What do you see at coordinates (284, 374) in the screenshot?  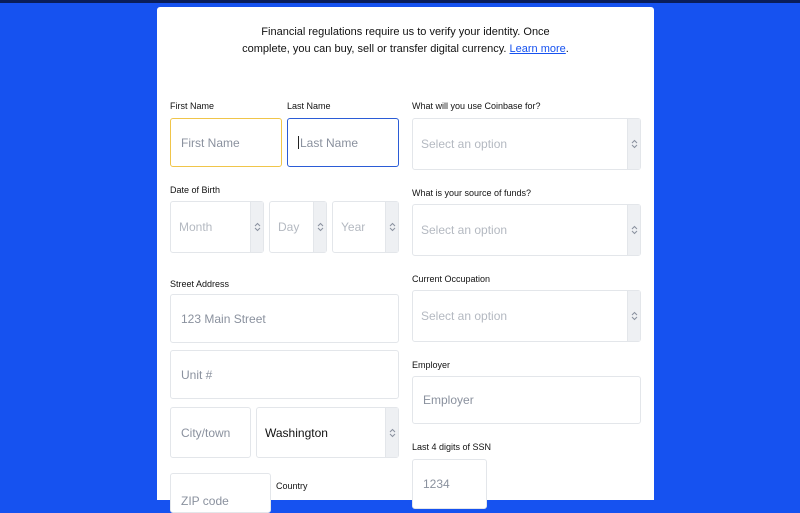 I see `unit-input: Unit #` at bounding box center [284, 374].